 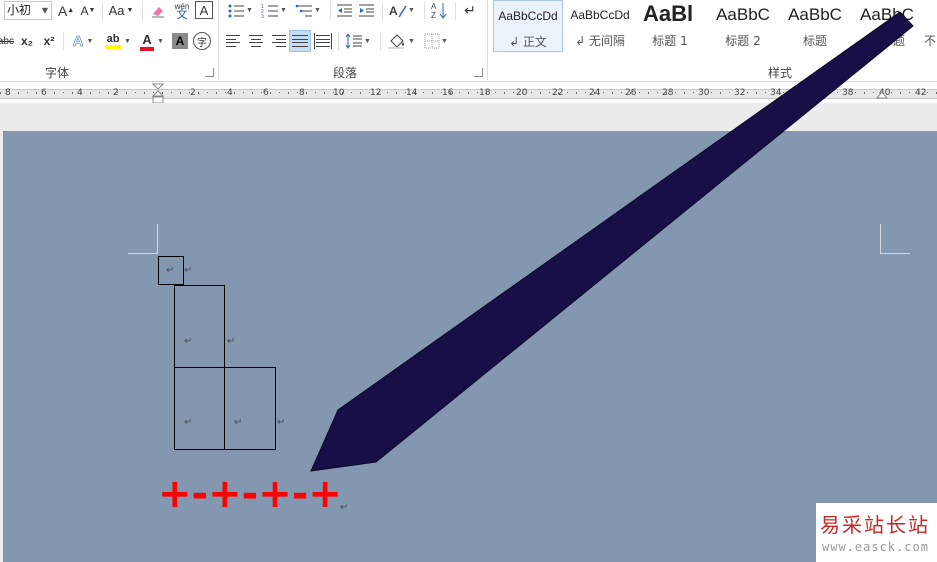 I want to click on change-case-label: Aa, so click(x=116, y=10).